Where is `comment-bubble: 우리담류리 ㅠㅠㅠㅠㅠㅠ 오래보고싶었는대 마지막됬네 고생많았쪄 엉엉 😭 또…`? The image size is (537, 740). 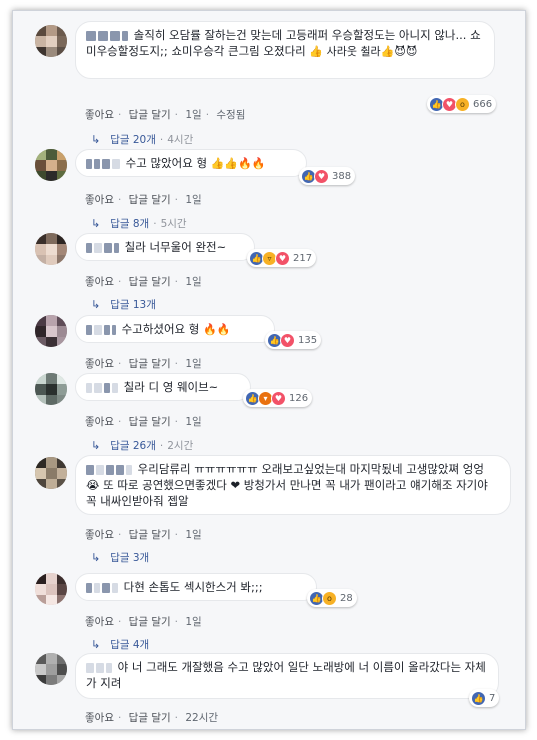
comment-bubble: 우리담류리 ㅠㅠㅠㅠㅠㅠ 오래보고싶었는대 마지막됬네 고생많았쪄 엉엉 😭 또… is located at coordinates (293, 485).